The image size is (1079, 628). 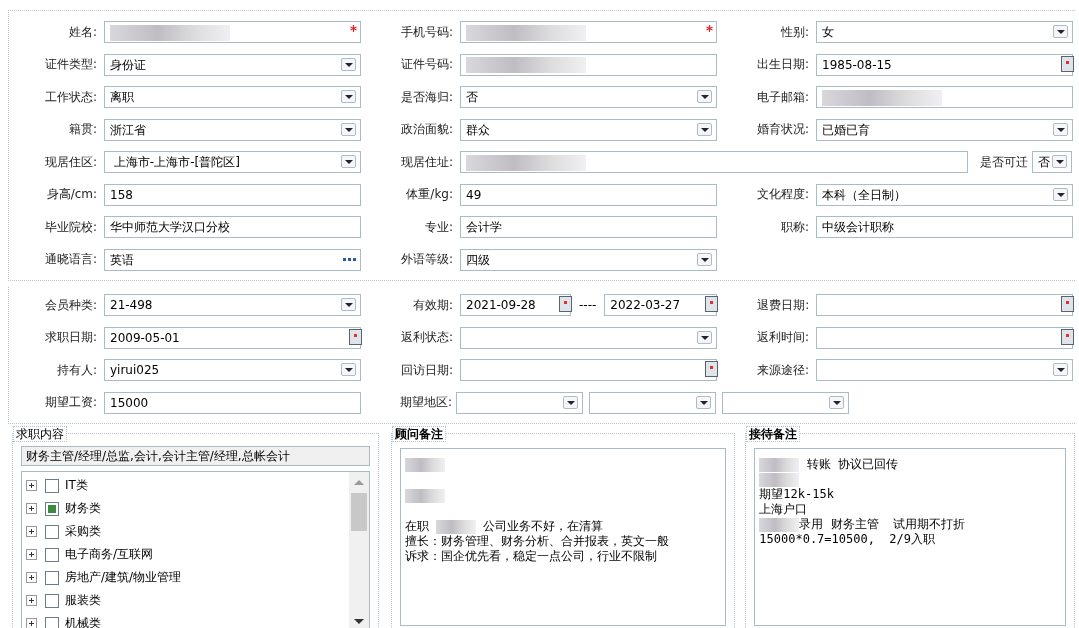 What do you see at coordinates (123, 577) in the screenshot?
I see `tree-item: 房地产/建筑/物业管理` at bounding box center [123, 577].